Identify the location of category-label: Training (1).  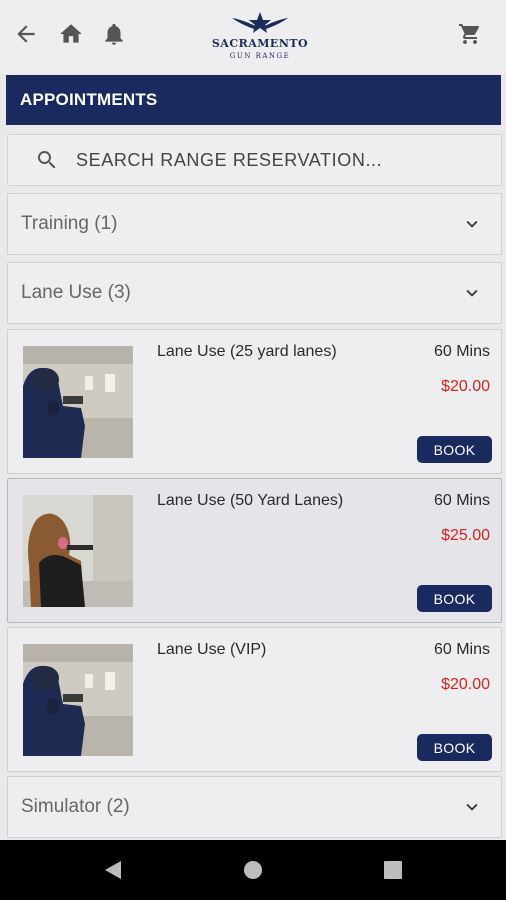
(69, 223).